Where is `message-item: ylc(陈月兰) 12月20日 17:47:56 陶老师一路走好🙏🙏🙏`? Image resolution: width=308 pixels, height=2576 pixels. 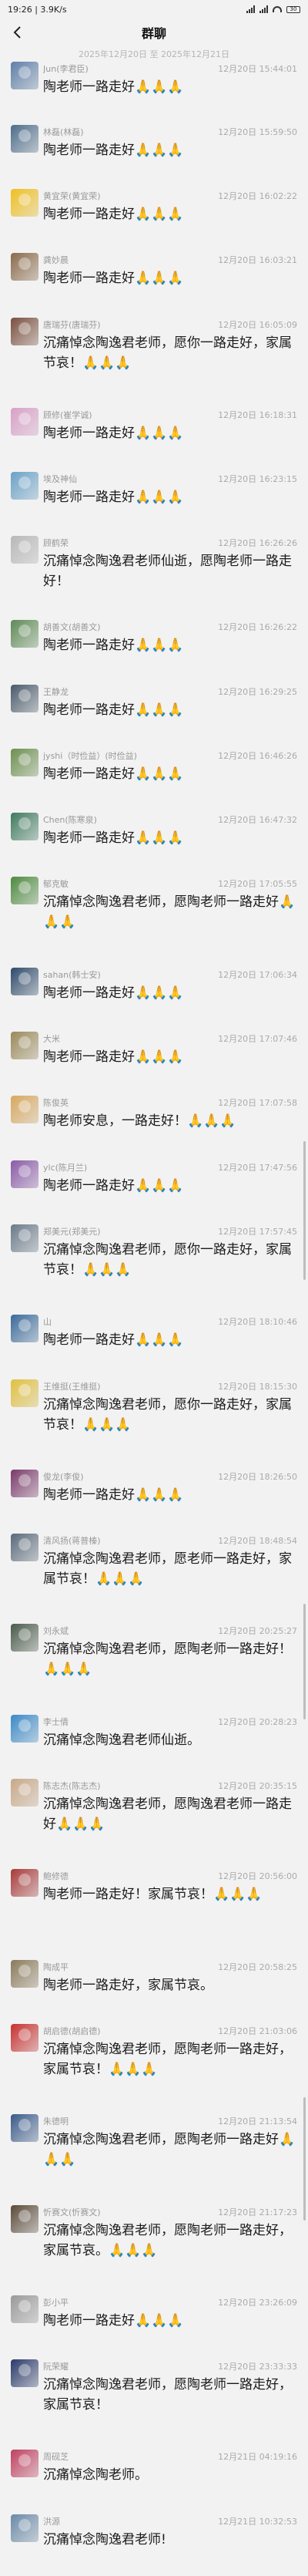 message-item: ylc(陈月兰) 12月20日 17:47:56 陶老师一路走好🙏🙏🙏 is located at coordinates (154, 1178).